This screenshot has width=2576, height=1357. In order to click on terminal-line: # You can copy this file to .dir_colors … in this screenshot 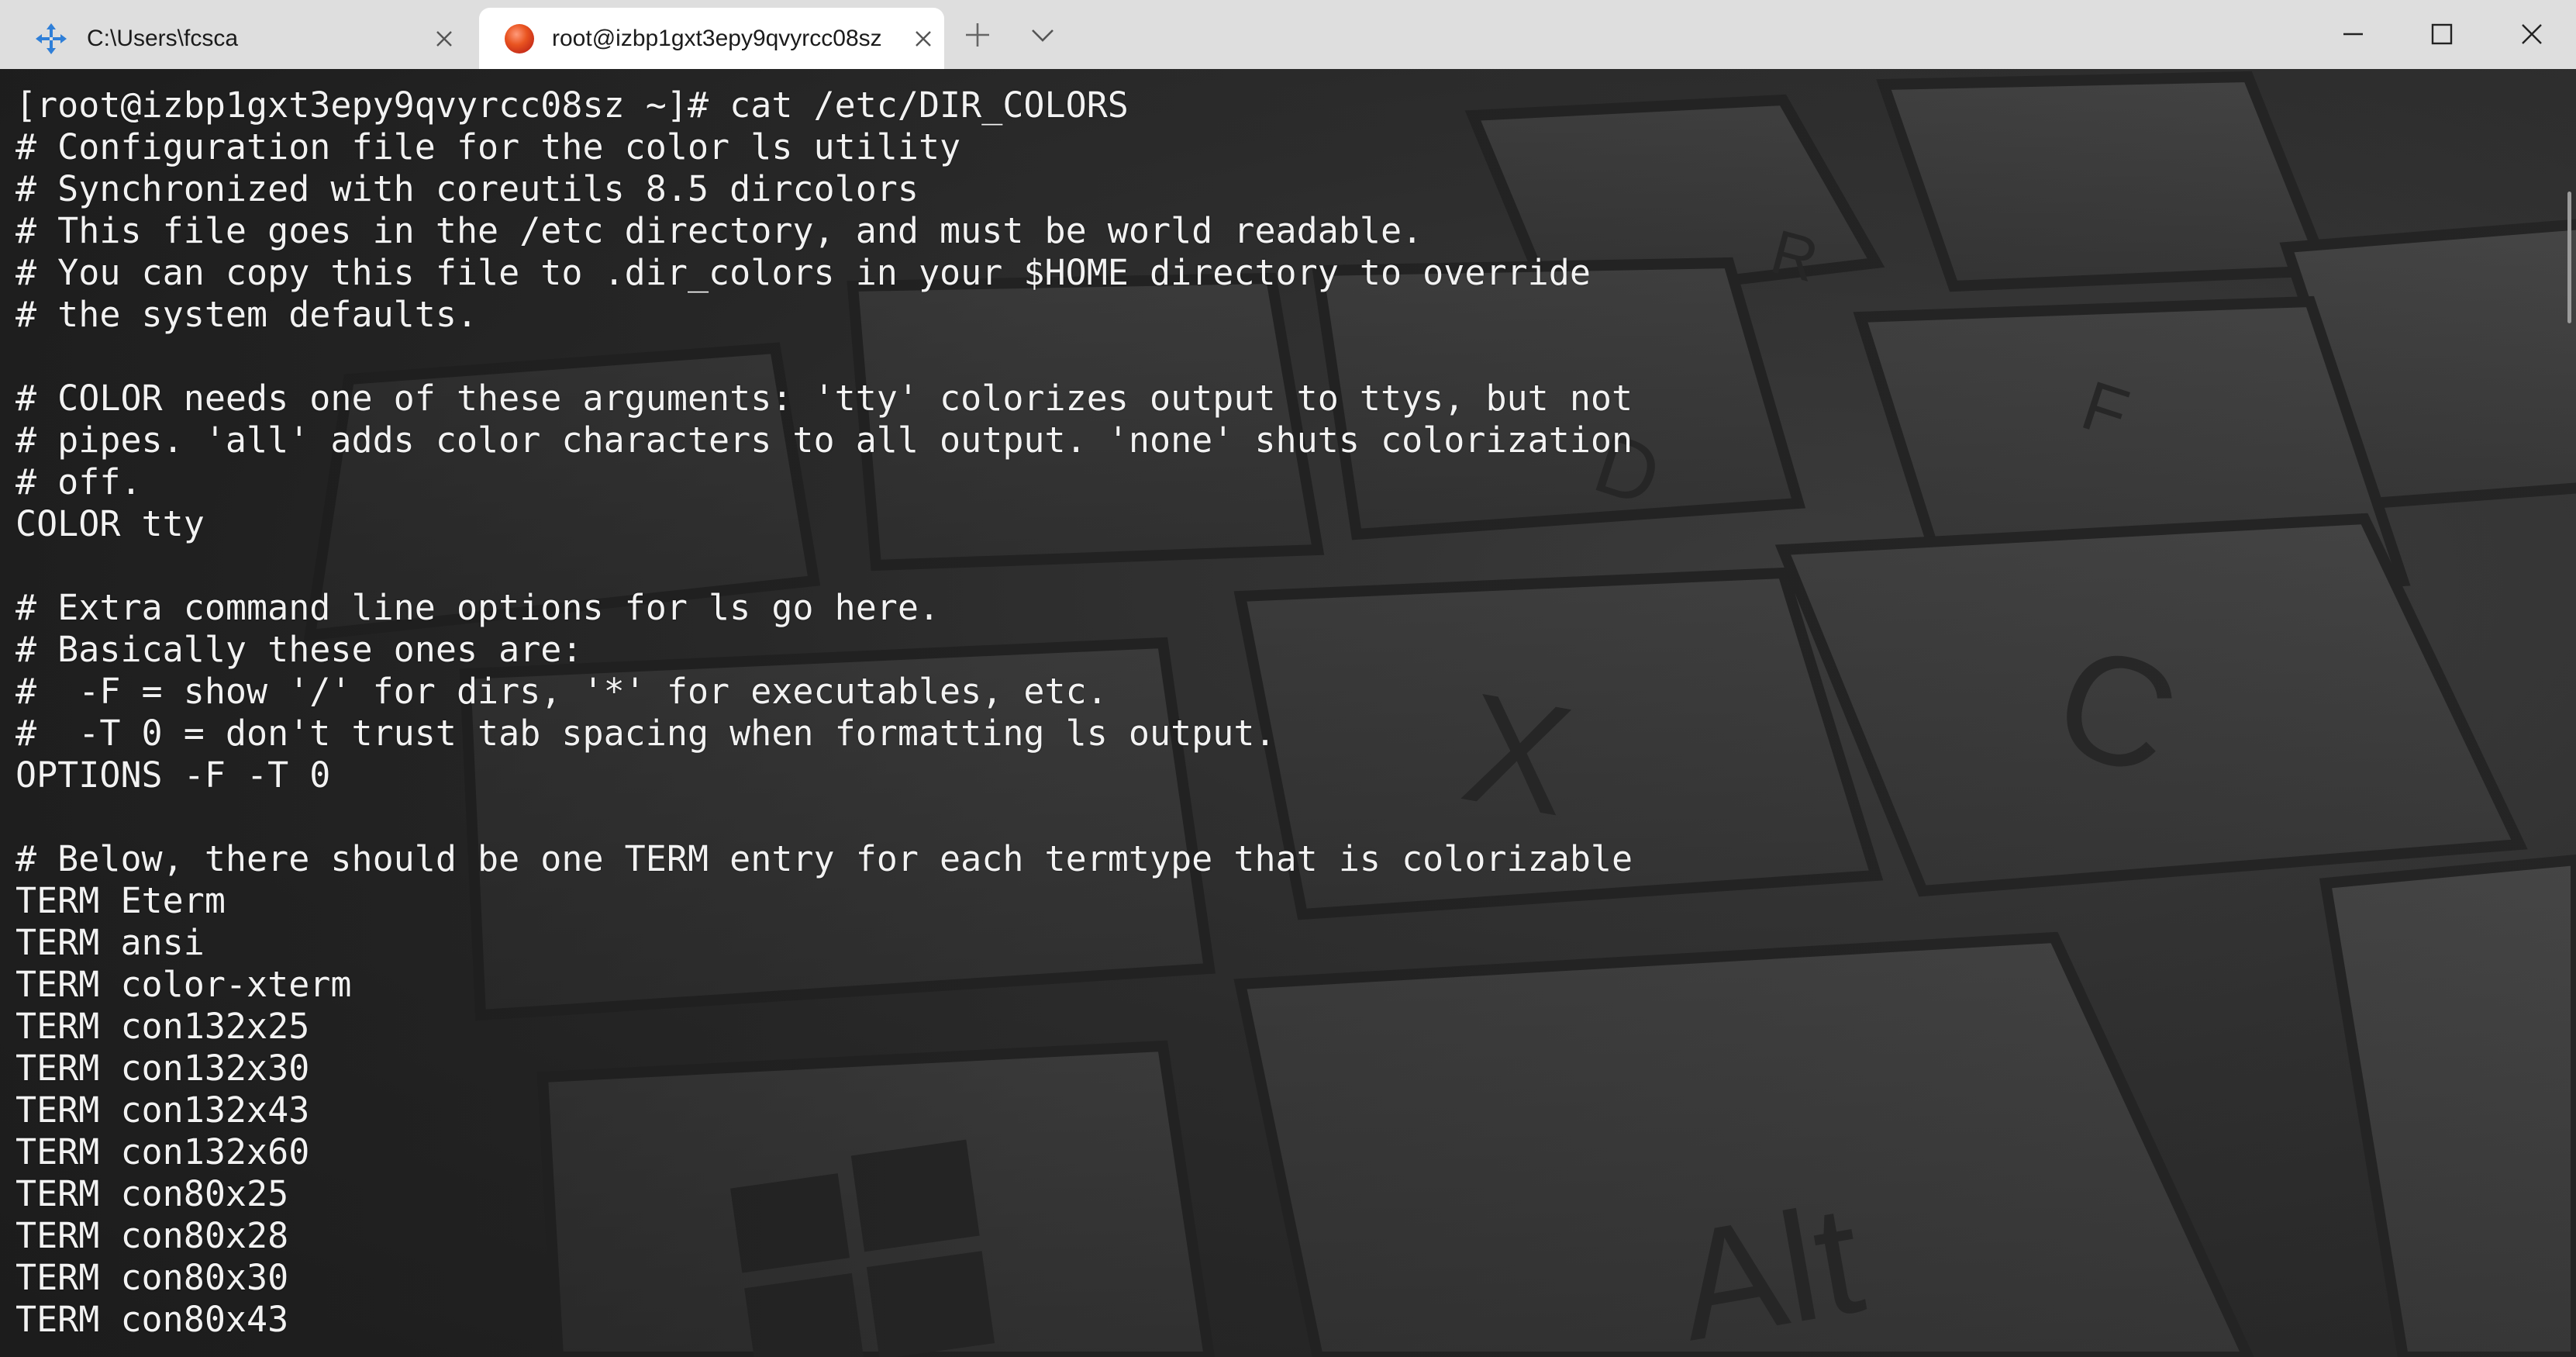, I will do `click(803, 273)`.